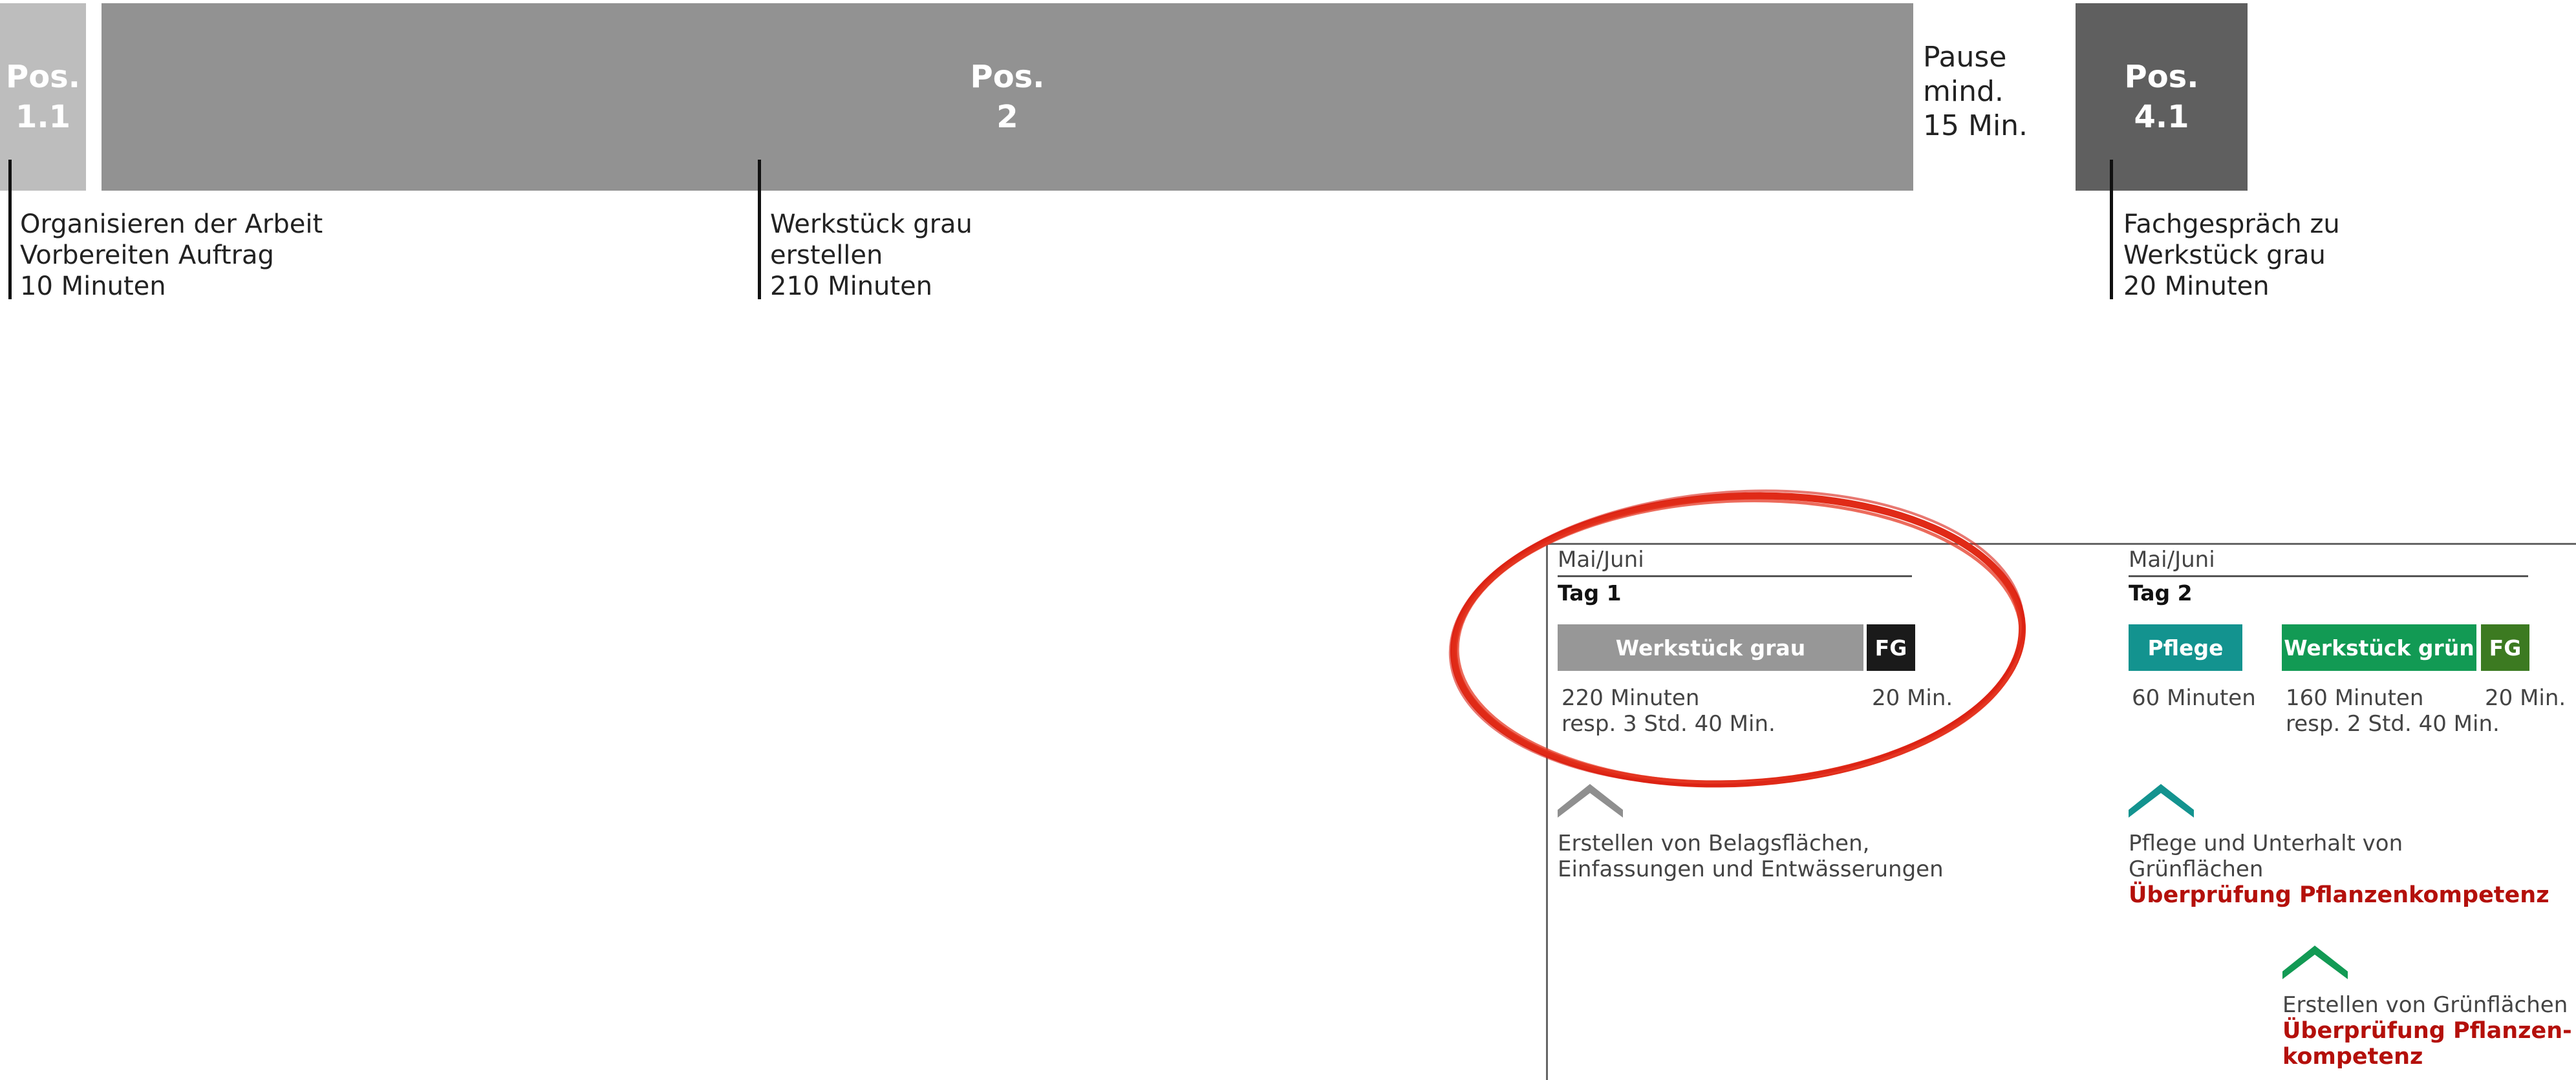  I want to click on block-label-line: 2, so click(1007, 117).